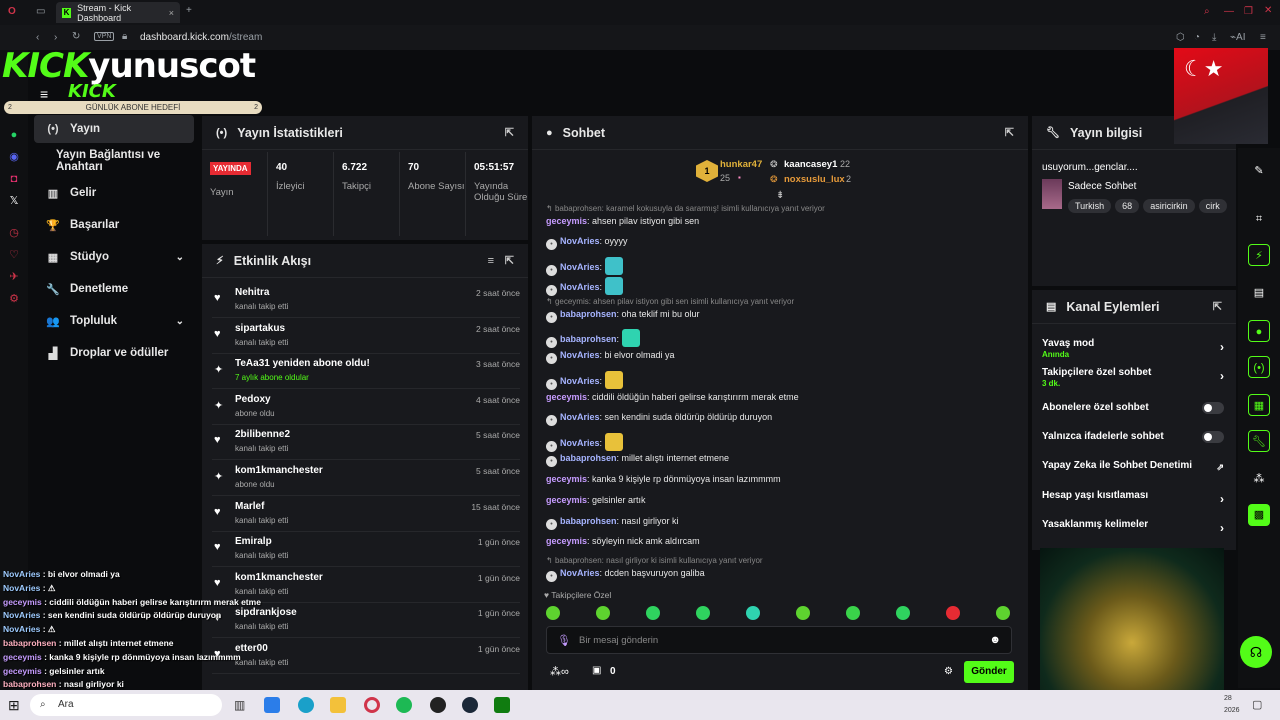 The width and height of the screenshot is (1280, 720). Describe the element at coordinates (1228, 698) in the screenshot. I see `clock-date: 28` at that location.